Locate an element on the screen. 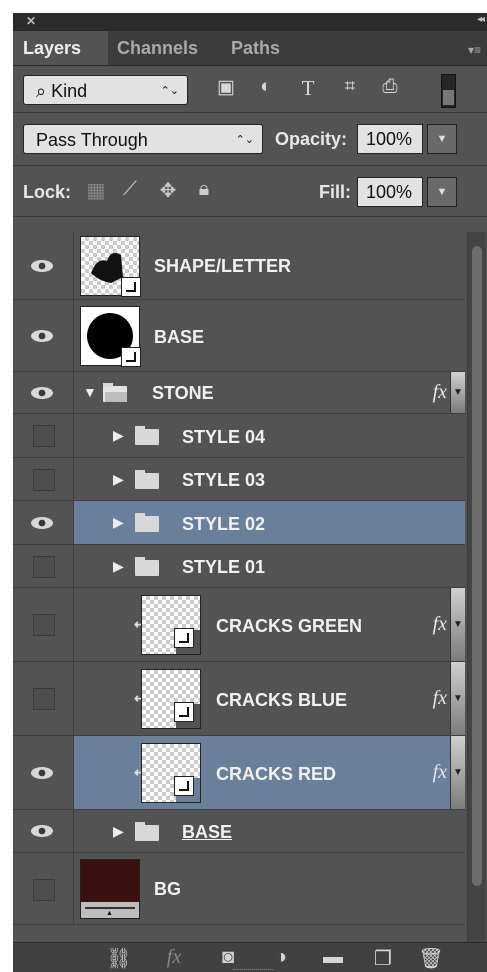 The width and height of the screenshot is (487, 972). lock-position-icon: ✥ is located at coordinates (168, 190).